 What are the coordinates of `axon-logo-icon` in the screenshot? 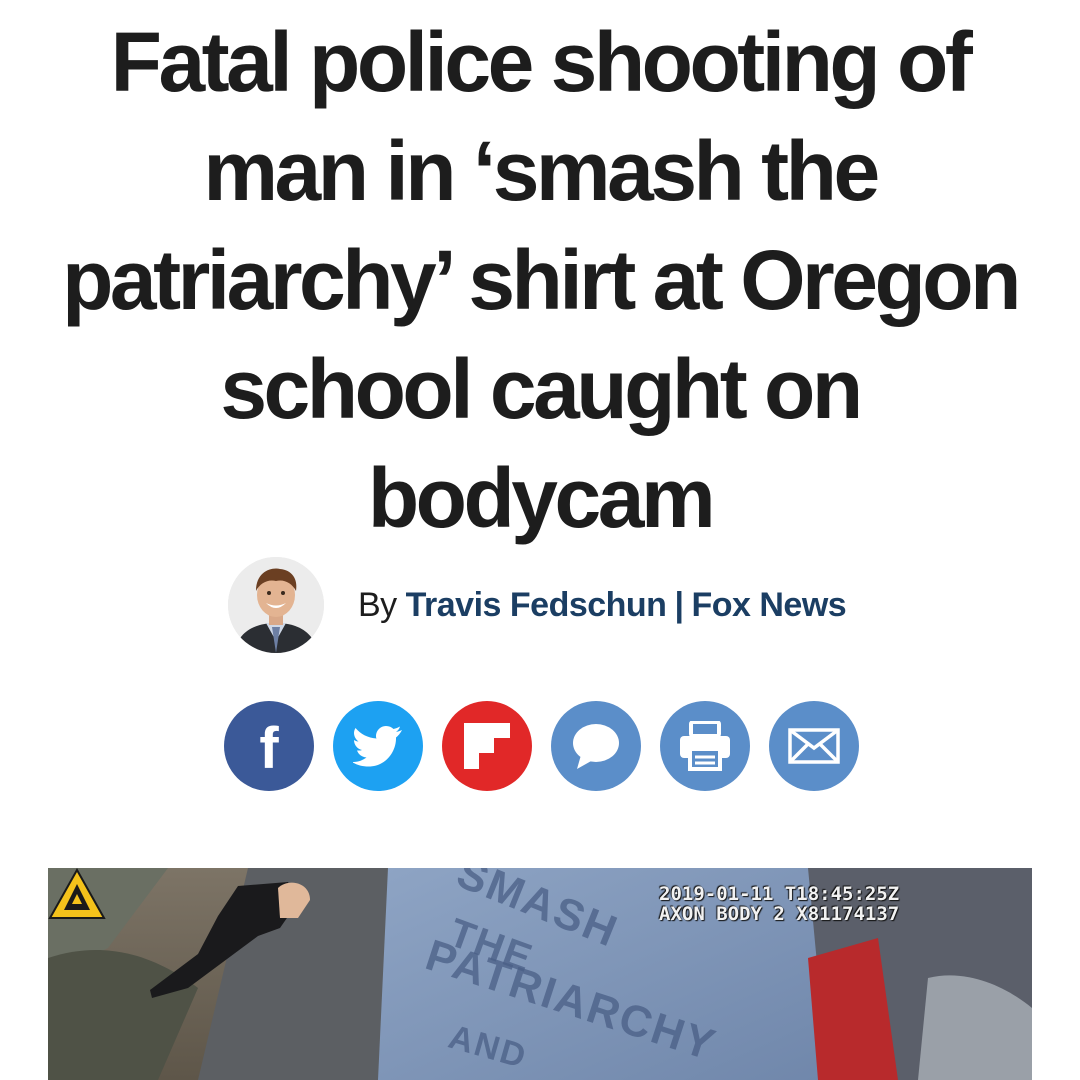 It's located at (77, 893).